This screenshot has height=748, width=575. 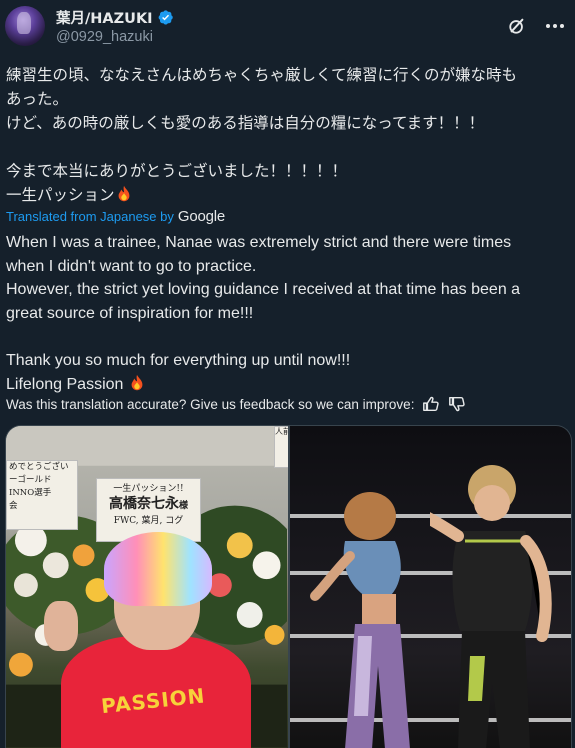 I want to click on card-line: めでとうござい, so click(x=39, y=467).